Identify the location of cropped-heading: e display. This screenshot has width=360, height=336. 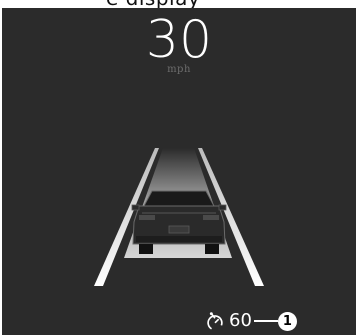
(180, 4).